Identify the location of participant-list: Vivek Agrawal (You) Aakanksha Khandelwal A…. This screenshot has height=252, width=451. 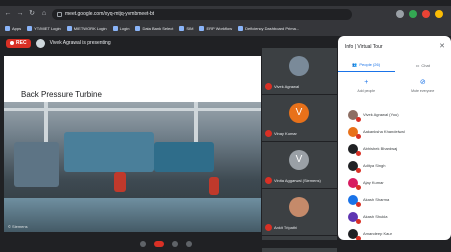
(394, 174).